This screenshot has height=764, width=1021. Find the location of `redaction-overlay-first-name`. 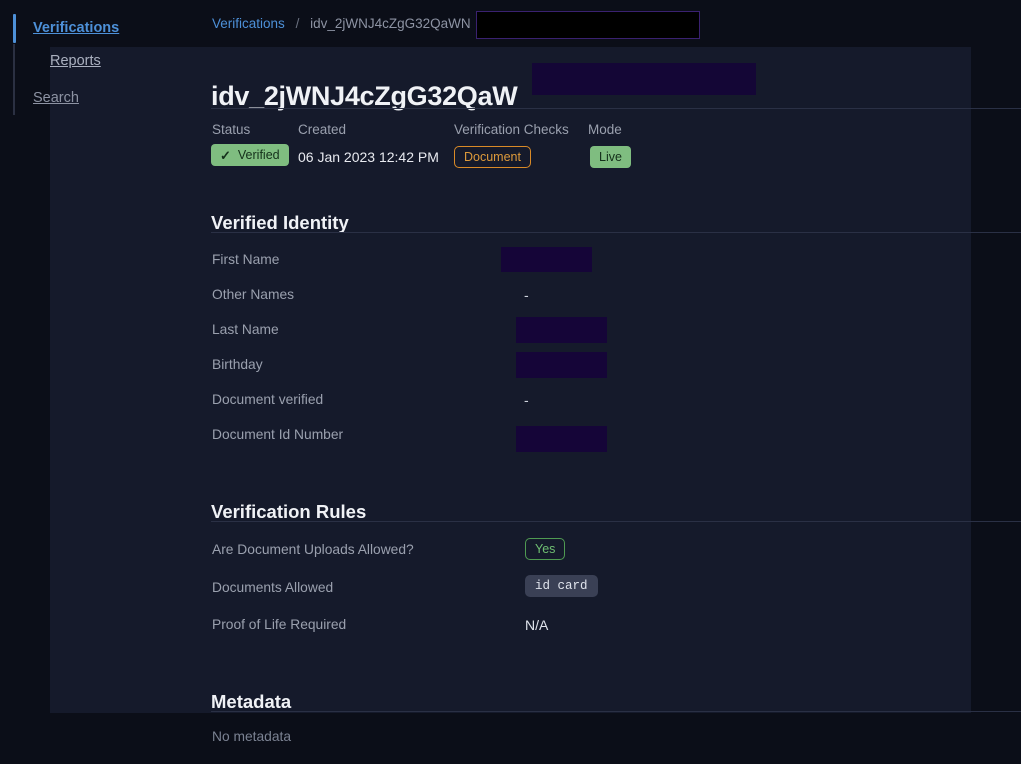

redaction-overlay-first-name is located at coordinates (546, 259).